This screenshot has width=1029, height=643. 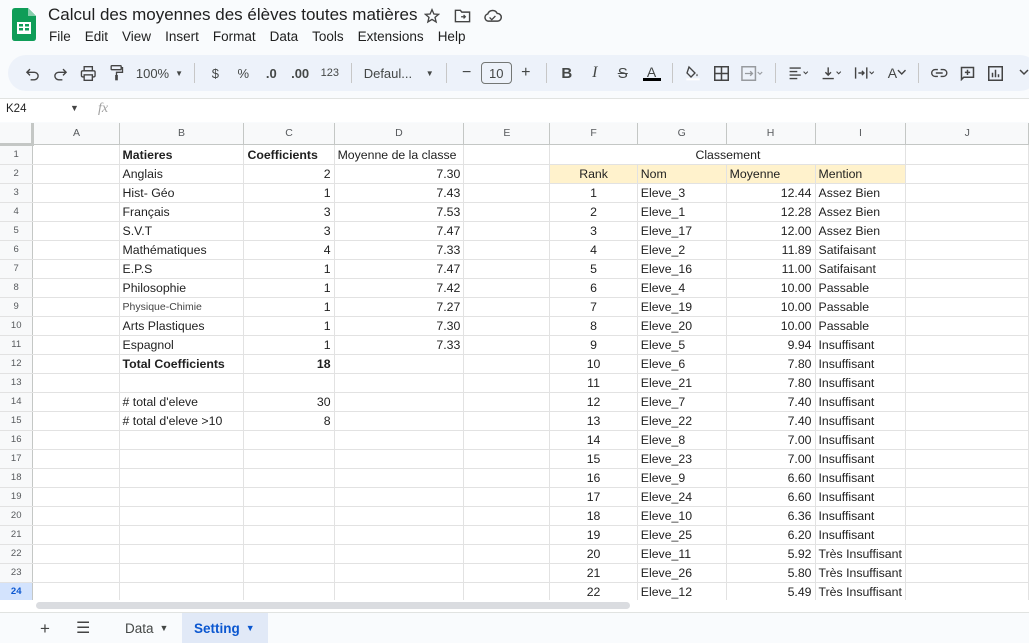 What do you see at coordinates (526, 73) in the screenshot?
I see `increase-font-size-button: +` at bounding box center [526, 73].